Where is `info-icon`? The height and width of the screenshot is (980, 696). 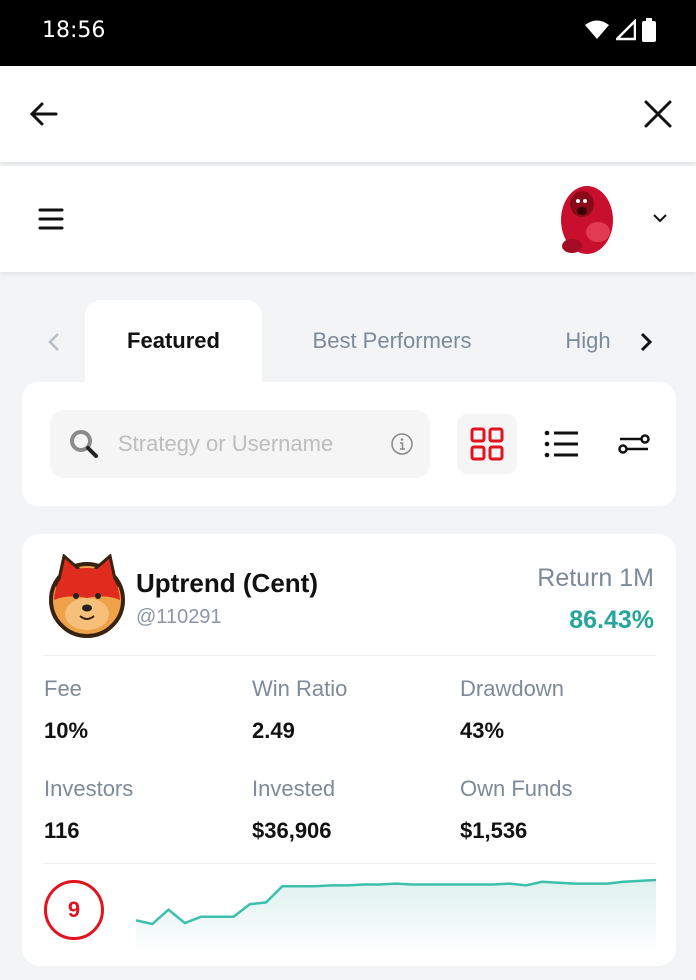
info-icon is located at coordinates (402, 444).